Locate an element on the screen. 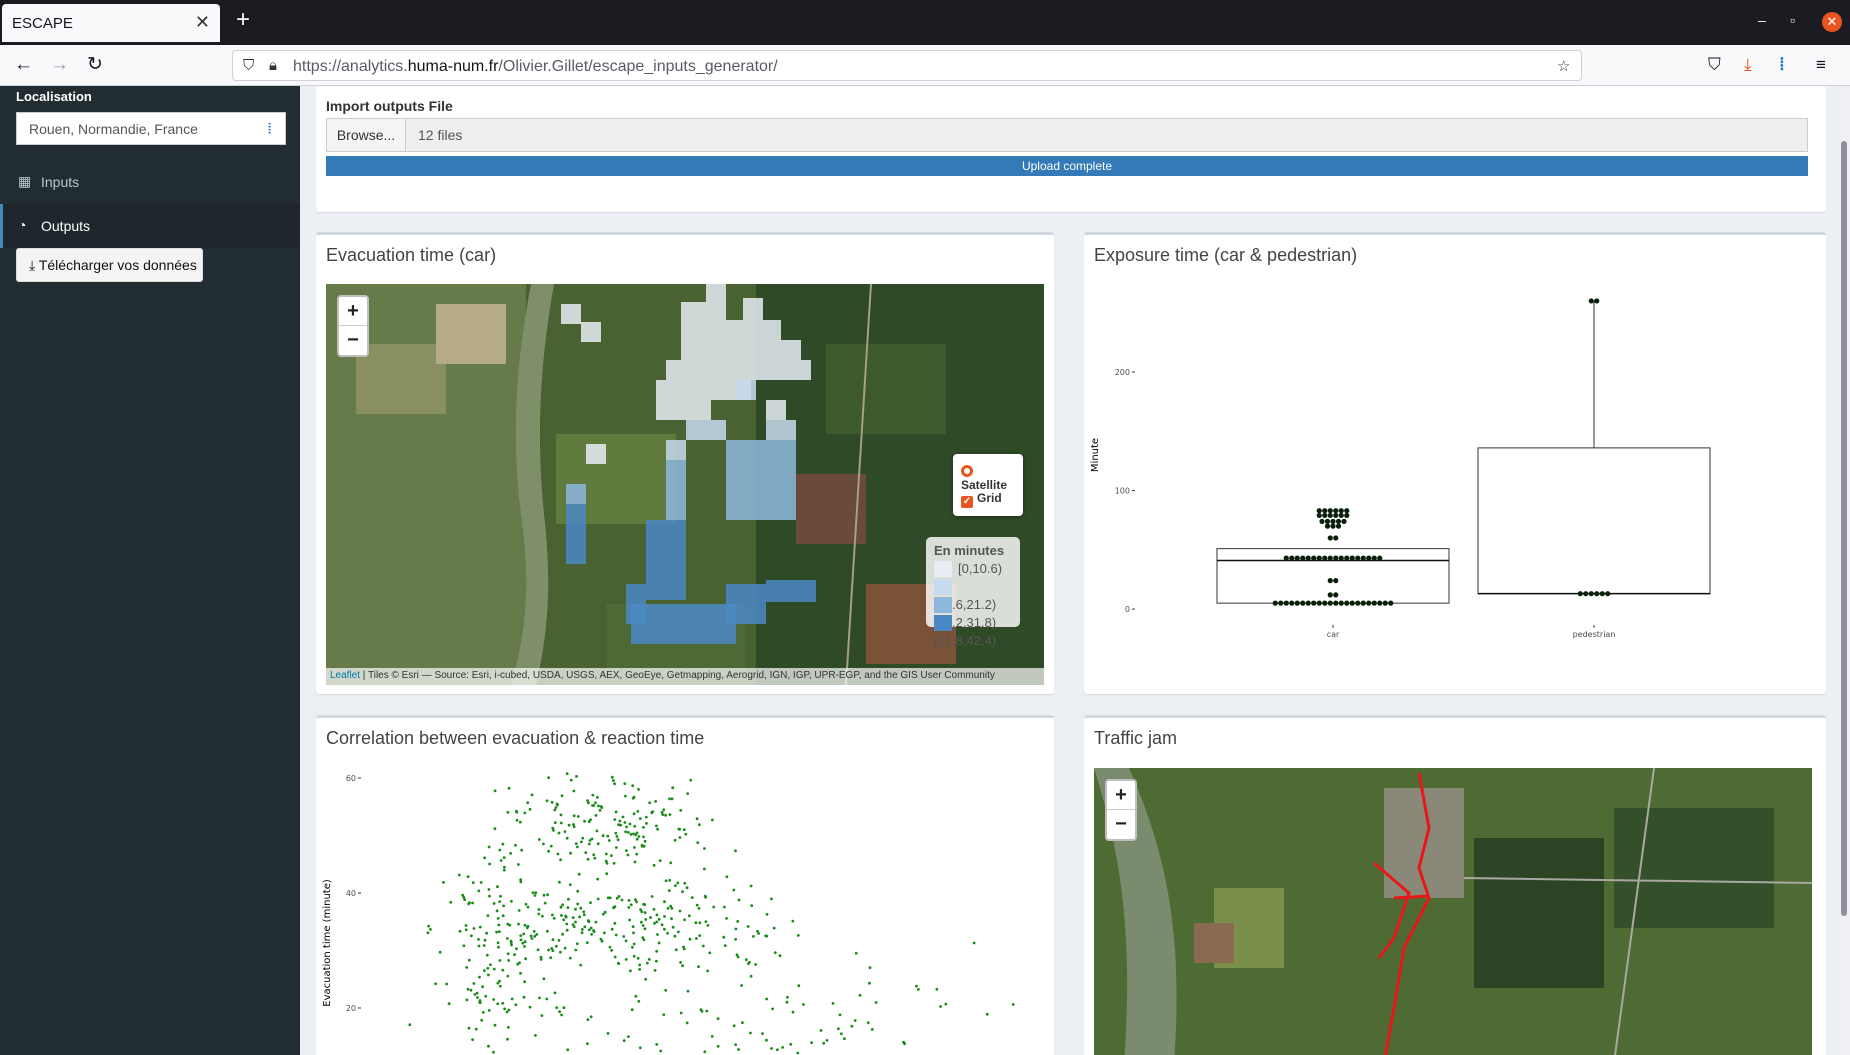 Image resolution: width=1850 pixels, height=1055 pixels. scrollbar-thumb is located at coordinates (1844, 528).